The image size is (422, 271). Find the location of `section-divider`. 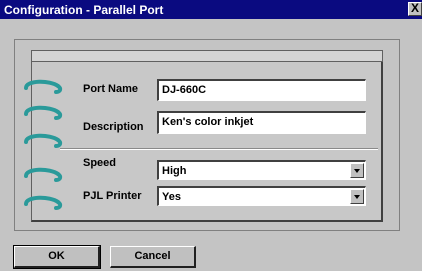

section-divider is located at coordinates (219, 149).